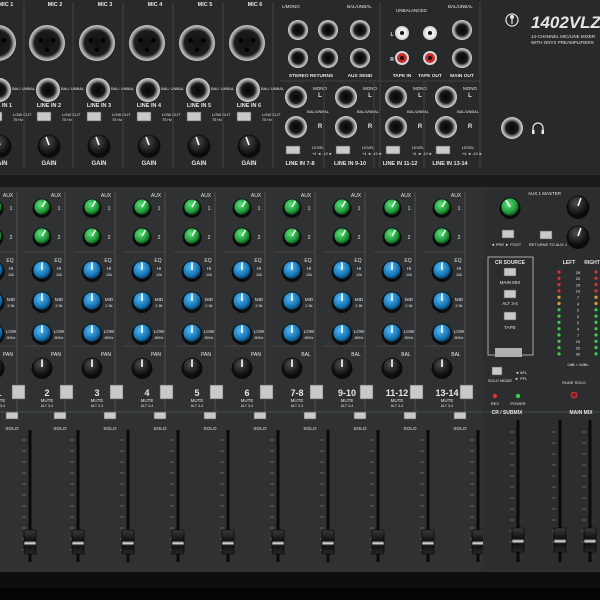 This screenshot has width=600, height=600. What do you see at coordinates (510, 272) in the screenshot?
I see `cr-main-mix-button` at bounding box center [510, 272].